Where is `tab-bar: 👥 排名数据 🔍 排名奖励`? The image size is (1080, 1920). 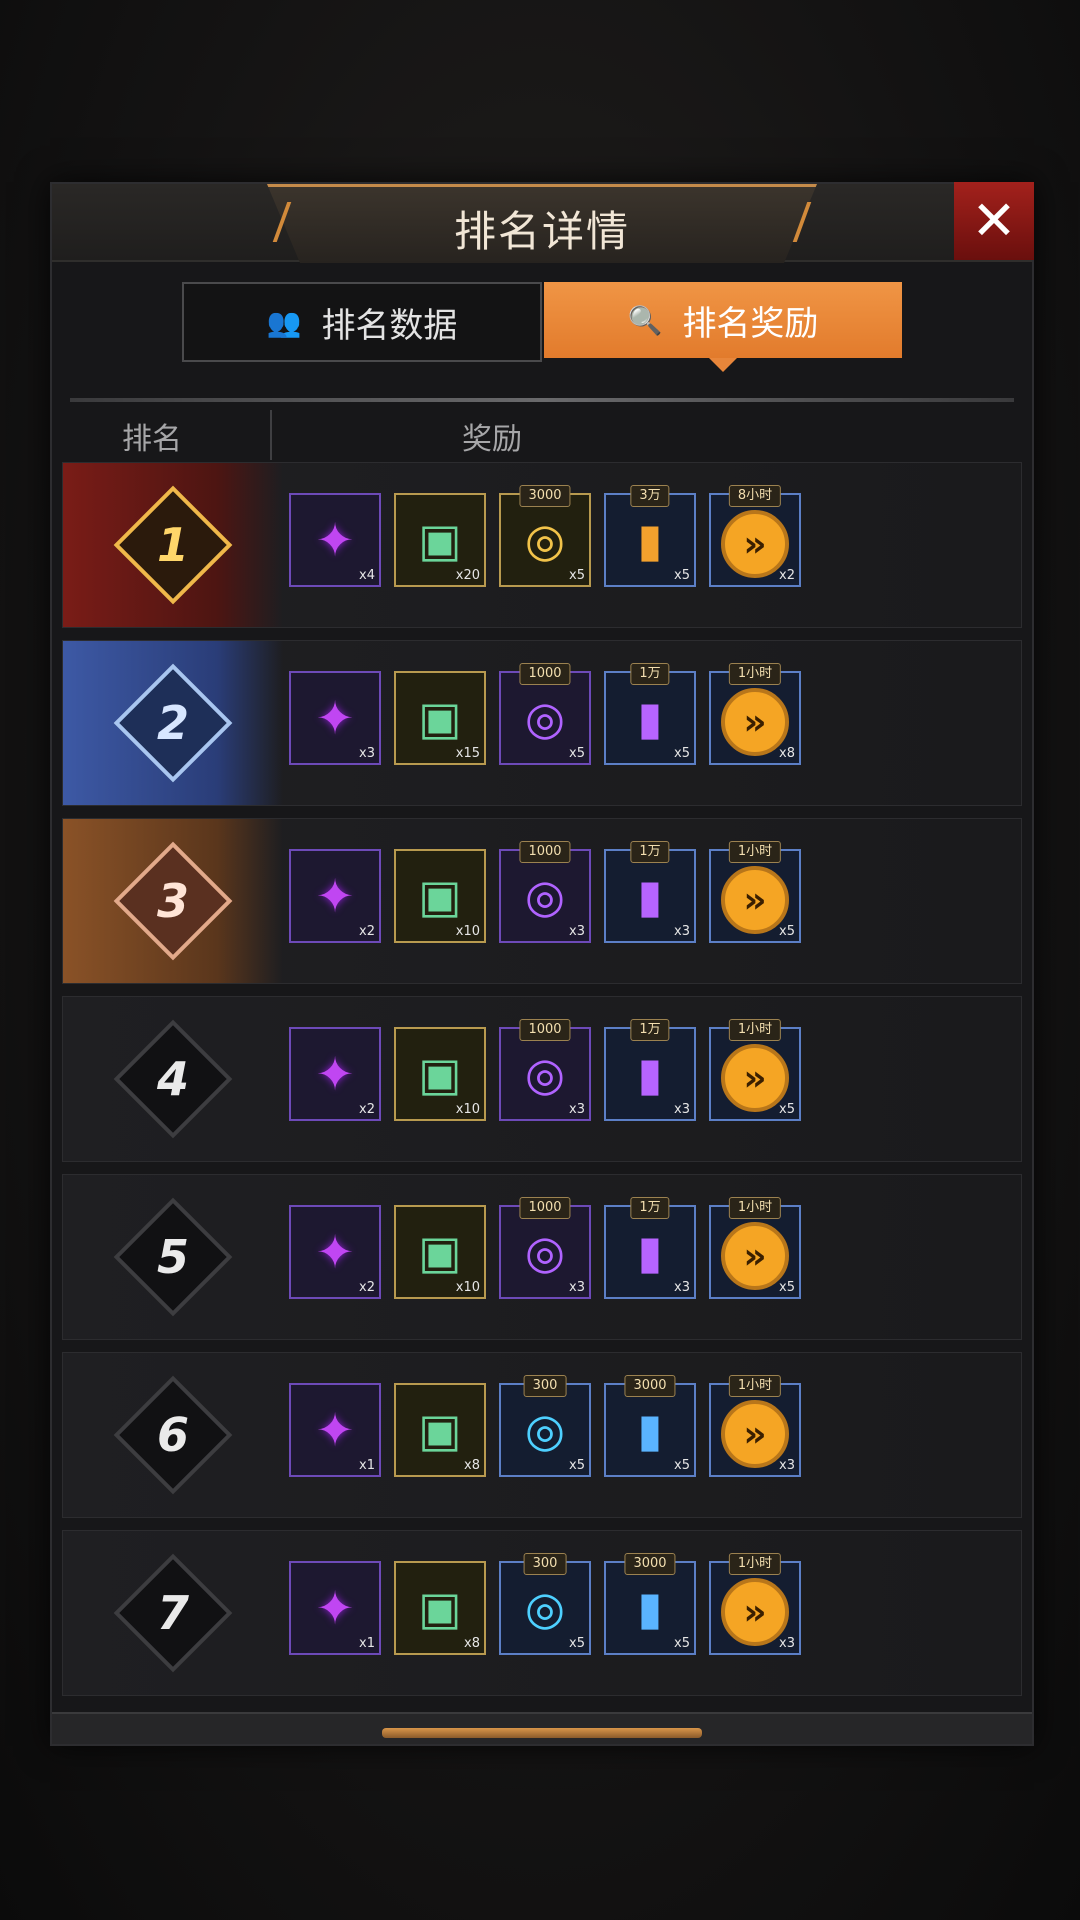 tab-bar: 👥 排名数据 🔍 排名奖励 is located at coordinates (542, 327).